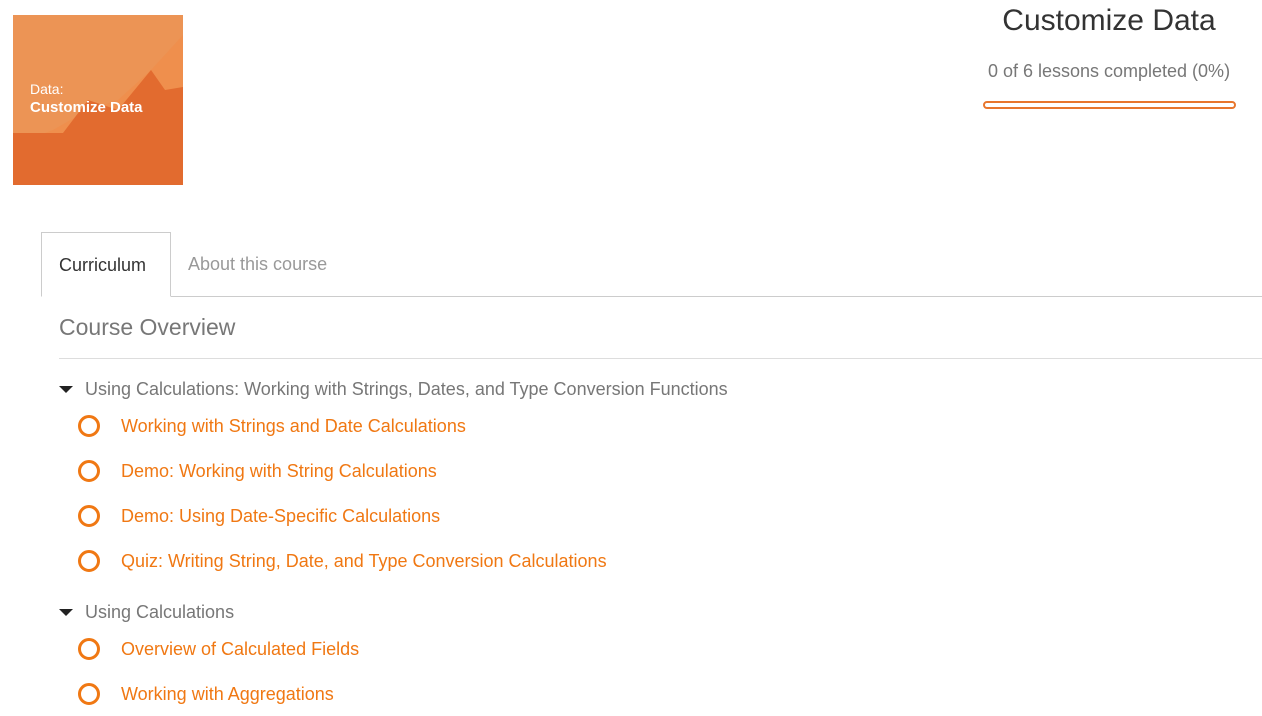 The height and width of the screenshot is (716, 1262). Describe the element at coordinates (279, 471) in the screenshot. I see `lesson-link: Demo: Working with String Calculations` at that location.